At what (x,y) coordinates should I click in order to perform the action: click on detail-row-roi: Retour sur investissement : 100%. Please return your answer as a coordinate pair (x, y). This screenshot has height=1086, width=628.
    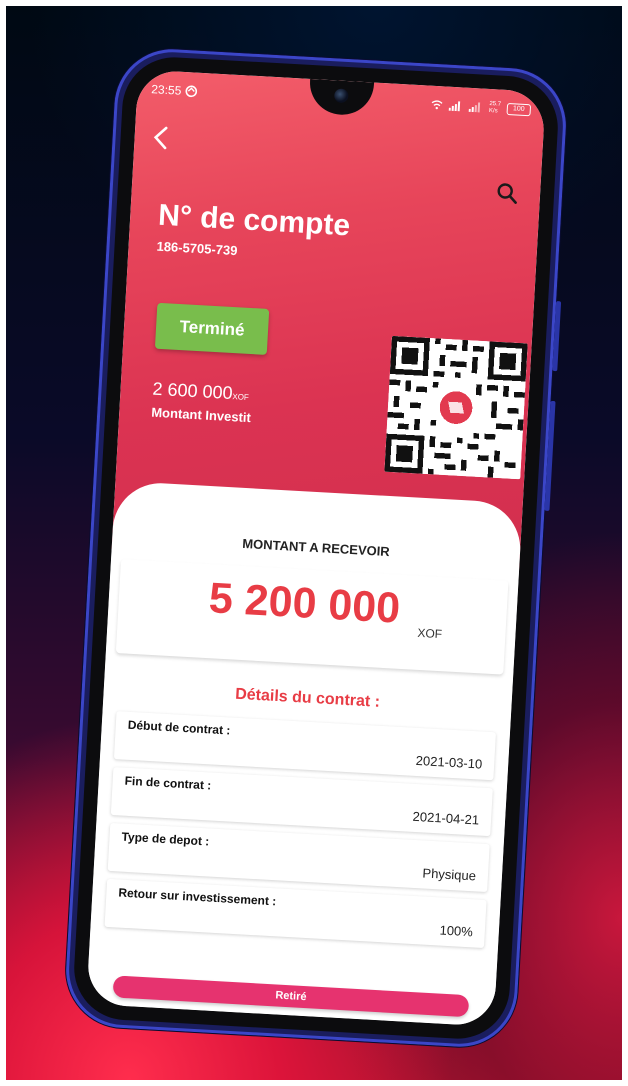
    Looking at the image, I should click on (295, 913).